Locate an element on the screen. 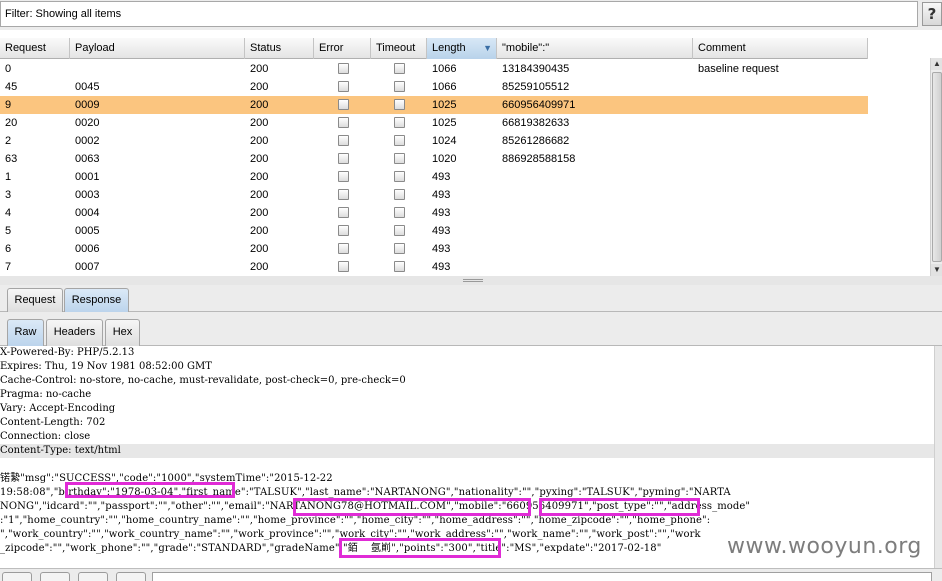 The height and width of the screenshot is (581, 942). table-row: 7 0007 200 493 is located at coordinates (434, 267).